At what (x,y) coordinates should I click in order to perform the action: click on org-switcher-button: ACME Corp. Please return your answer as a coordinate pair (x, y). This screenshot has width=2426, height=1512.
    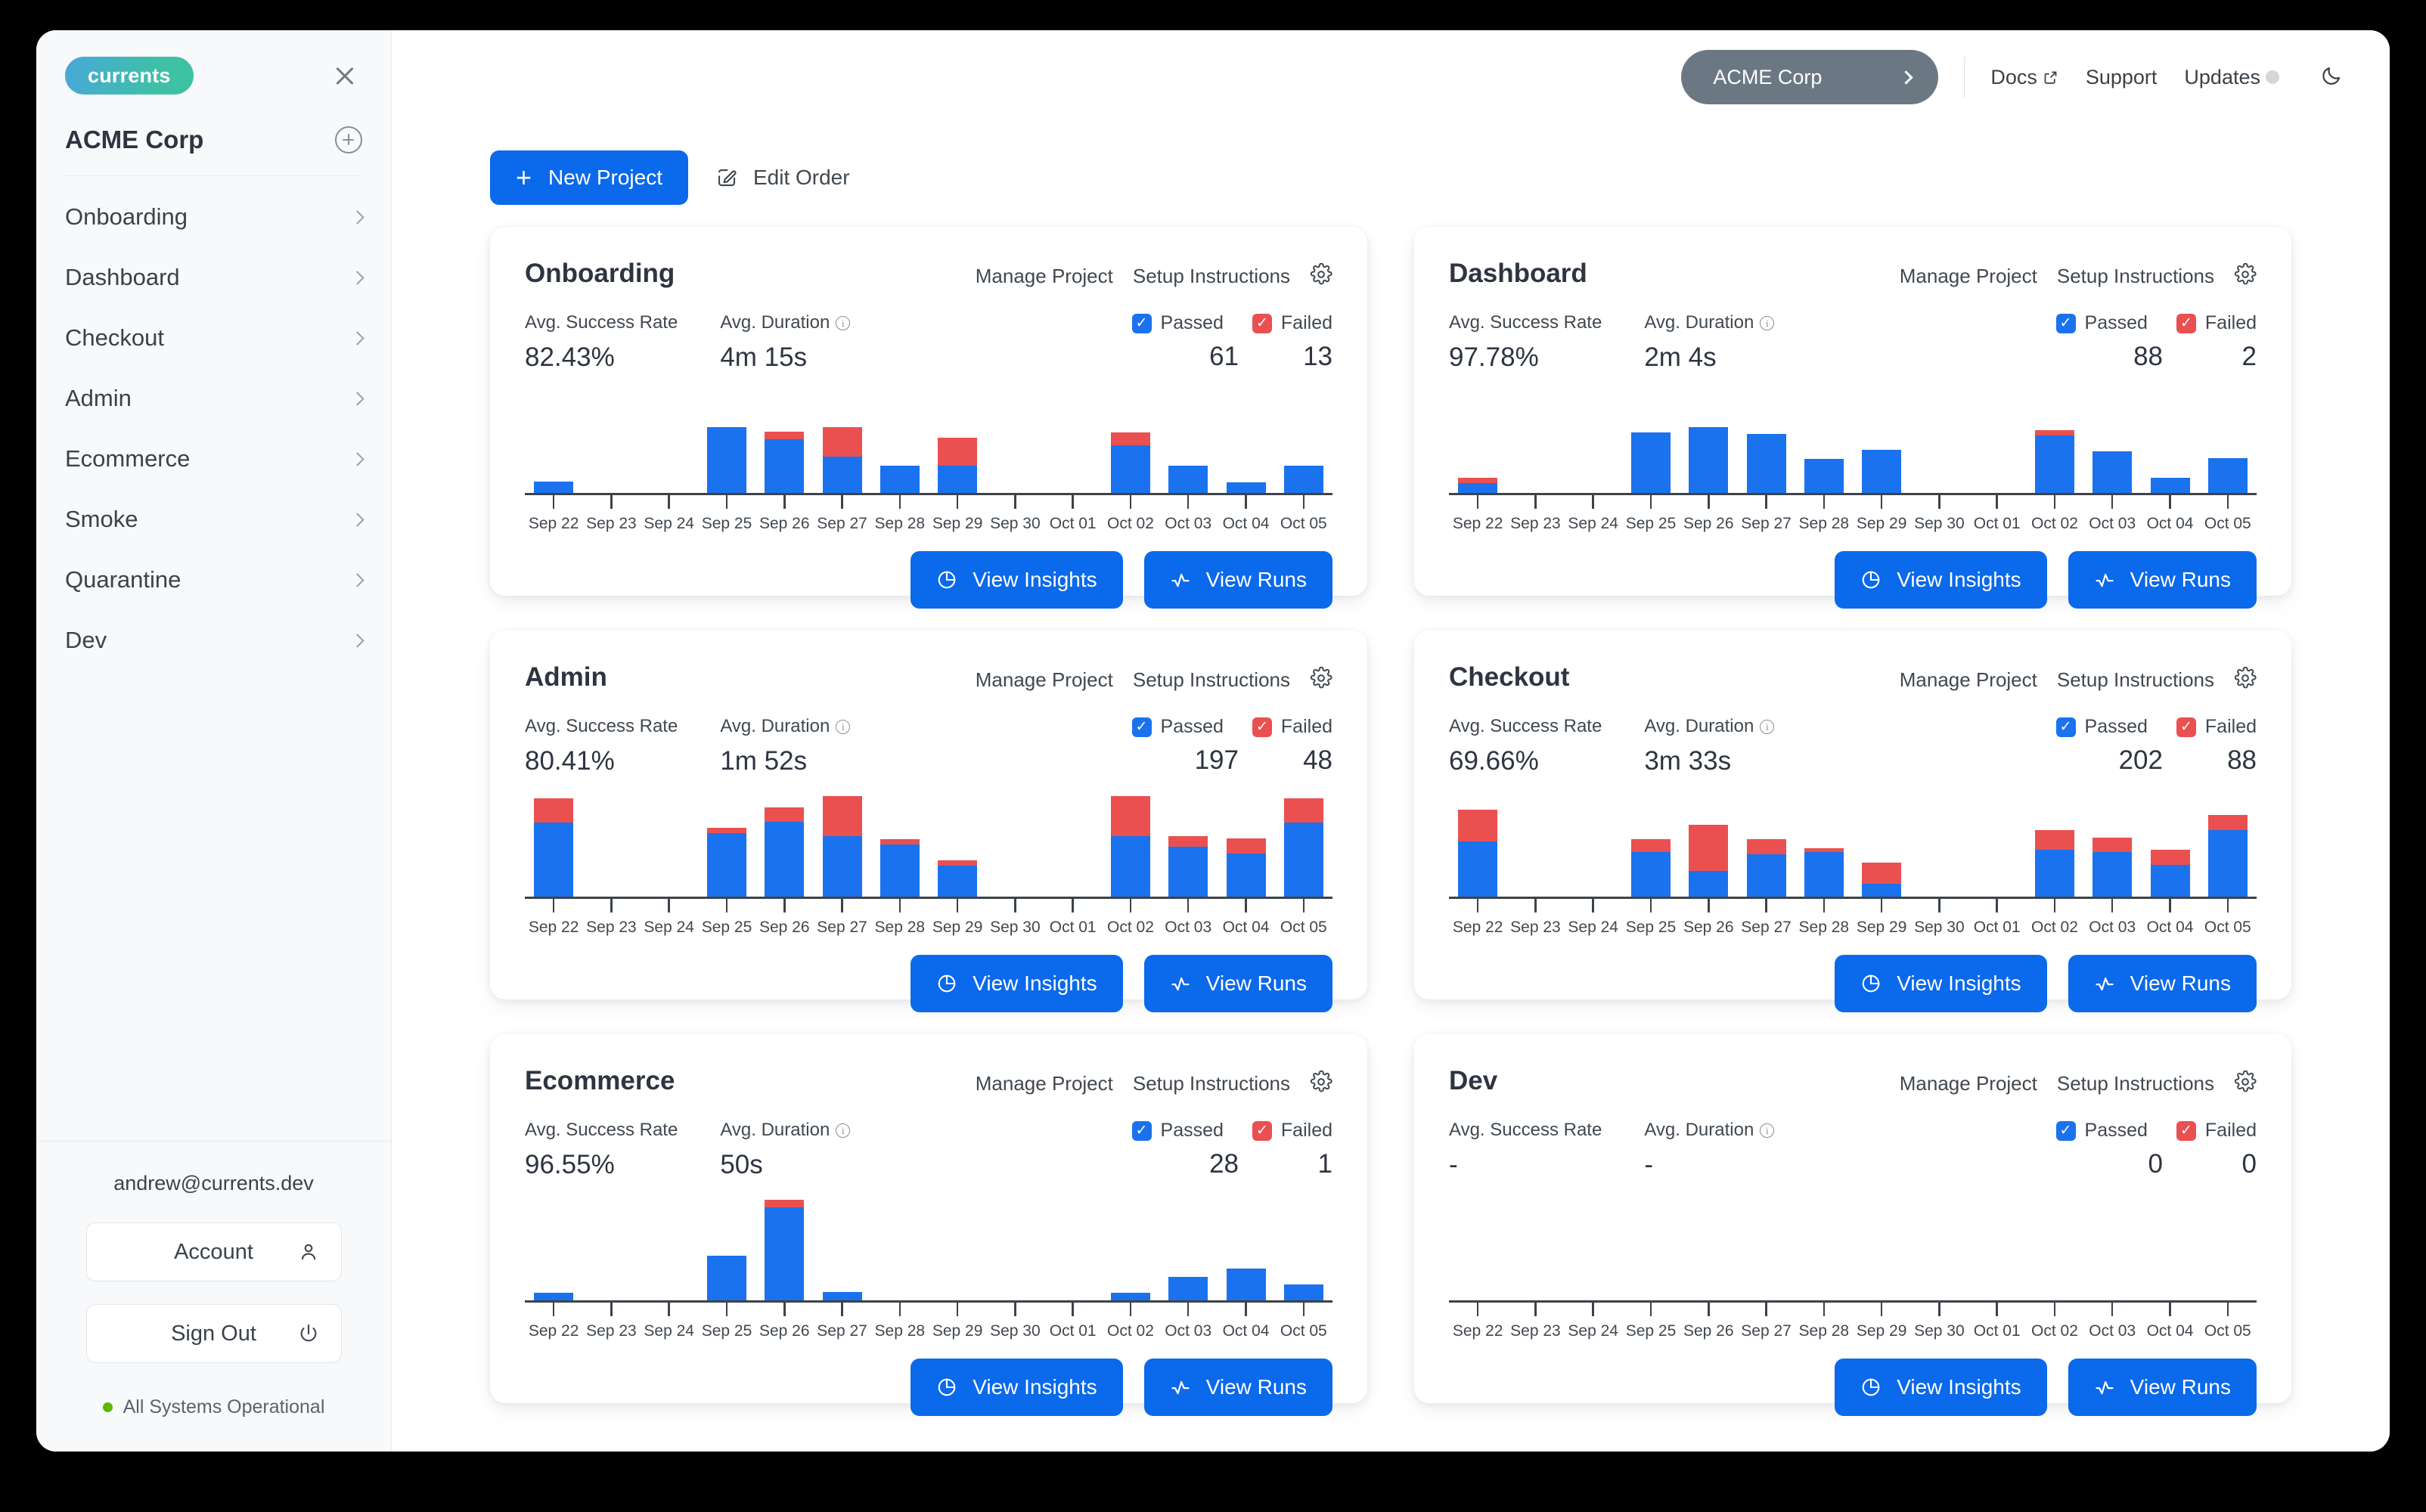
    Looking at the image, I should click on (1810, 77).